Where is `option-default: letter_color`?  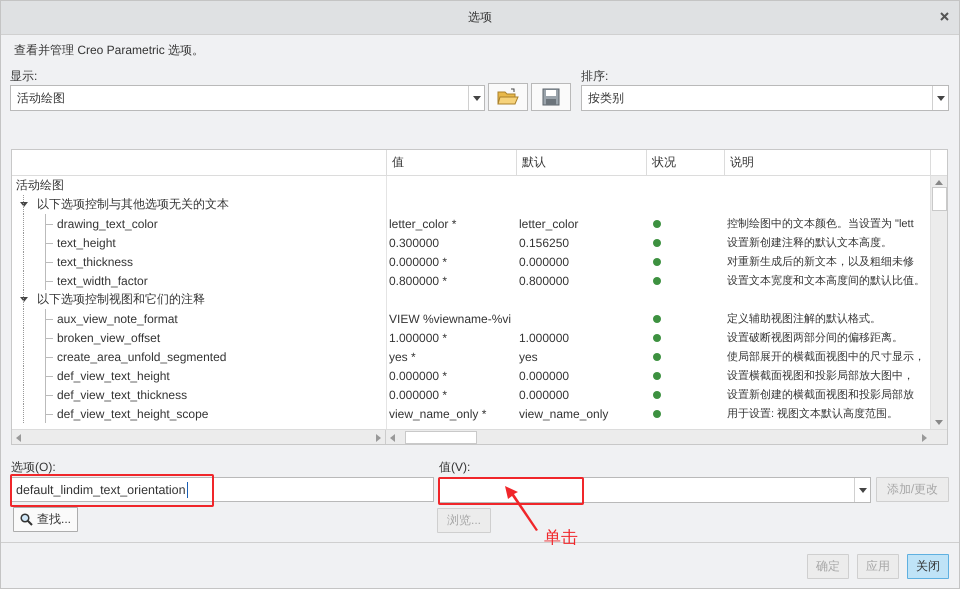 option-default: letter_color is located at coordinates (548, 223).